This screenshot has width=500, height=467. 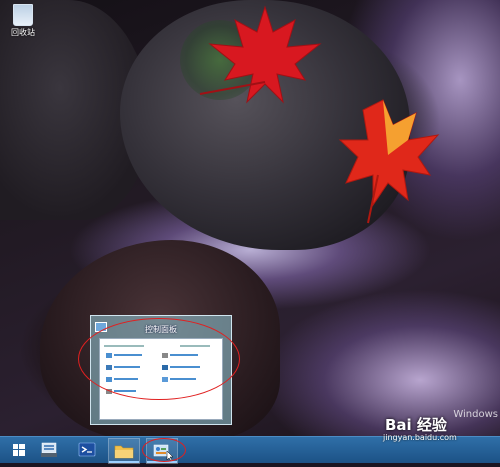 What do you see at coordinates (389, 161) in the screenshot?
I see `orange-maple-leaf` at bounding box center [389, 161].